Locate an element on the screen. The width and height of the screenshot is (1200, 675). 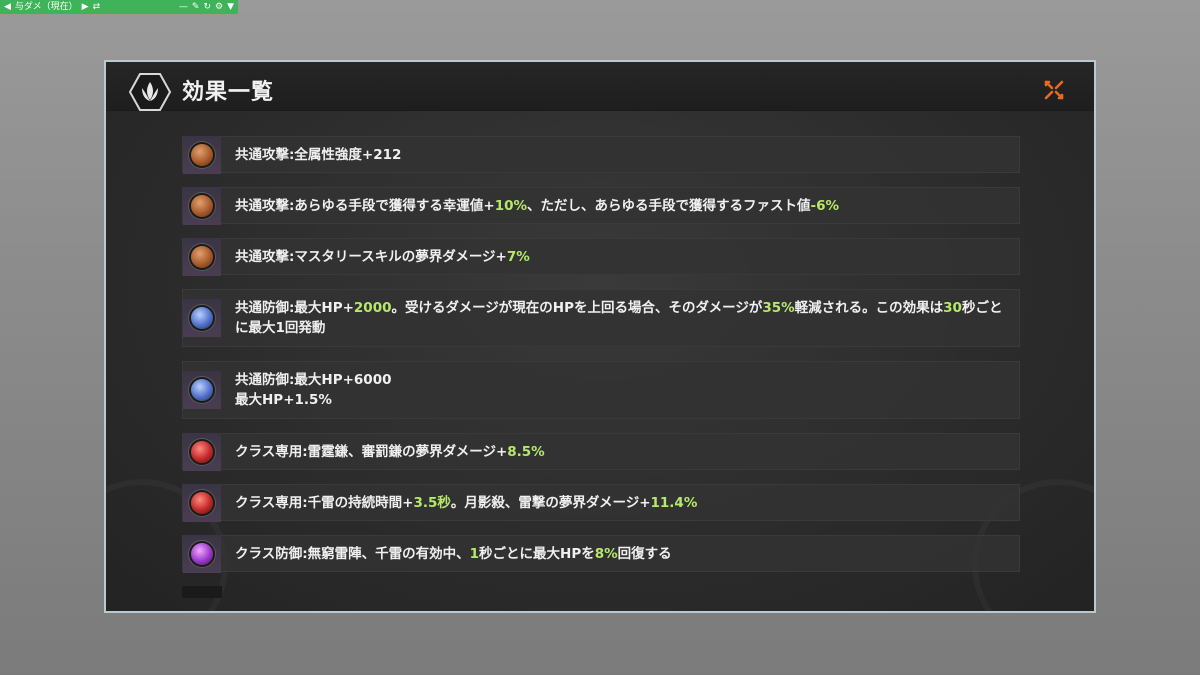
effect-value: 3.5秒 is located at coordinates (432, 502).